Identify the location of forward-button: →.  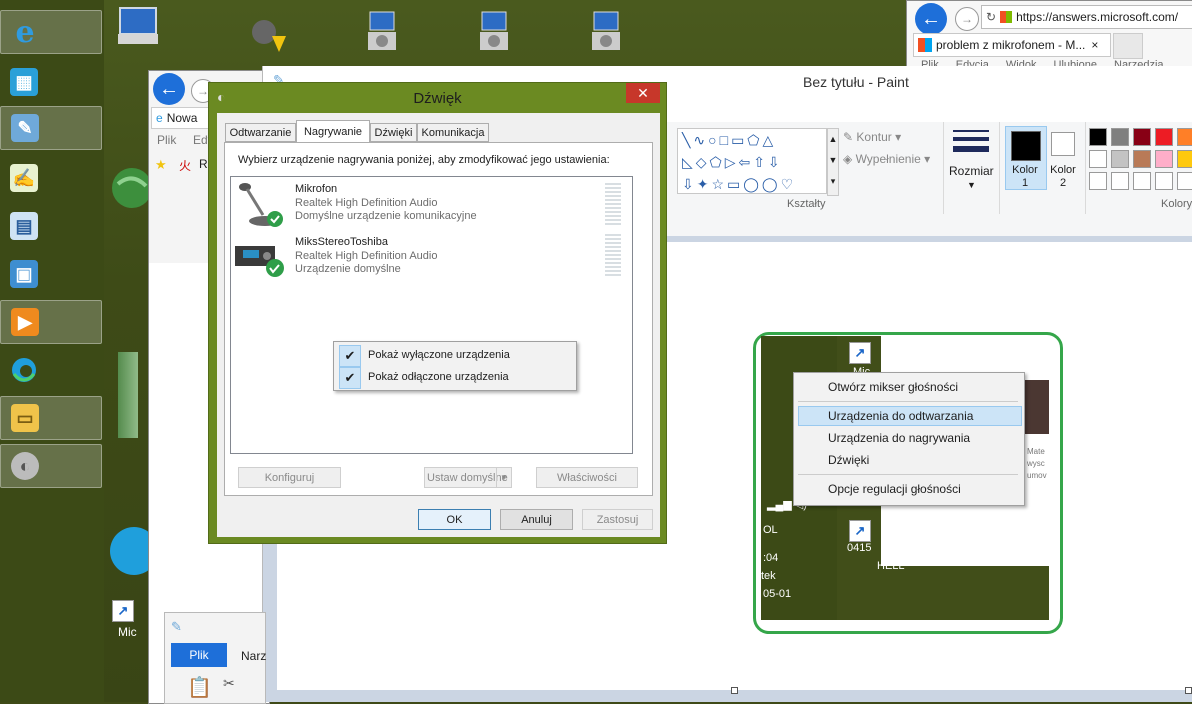
(967, 19).